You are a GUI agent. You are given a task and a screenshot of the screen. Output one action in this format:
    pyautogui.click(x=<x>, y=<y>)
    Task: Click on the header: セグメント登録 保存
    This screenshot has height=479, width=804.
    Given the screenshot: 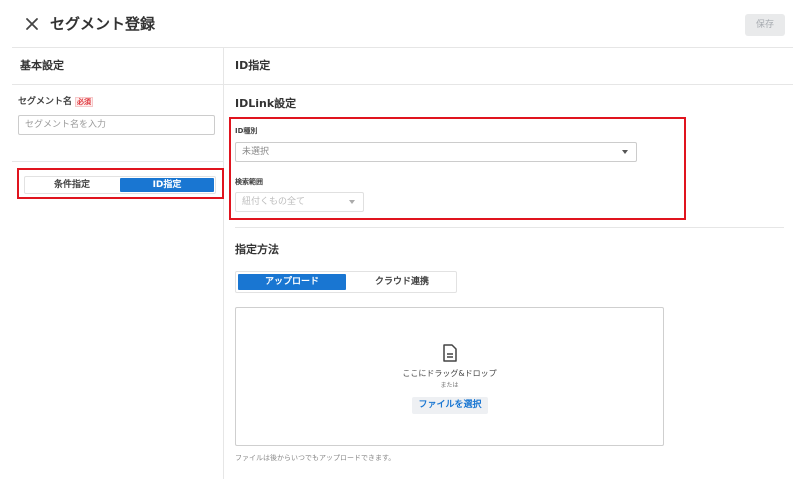 What is the action you would take?
    pyautogui.click(x=402, y=24)
    